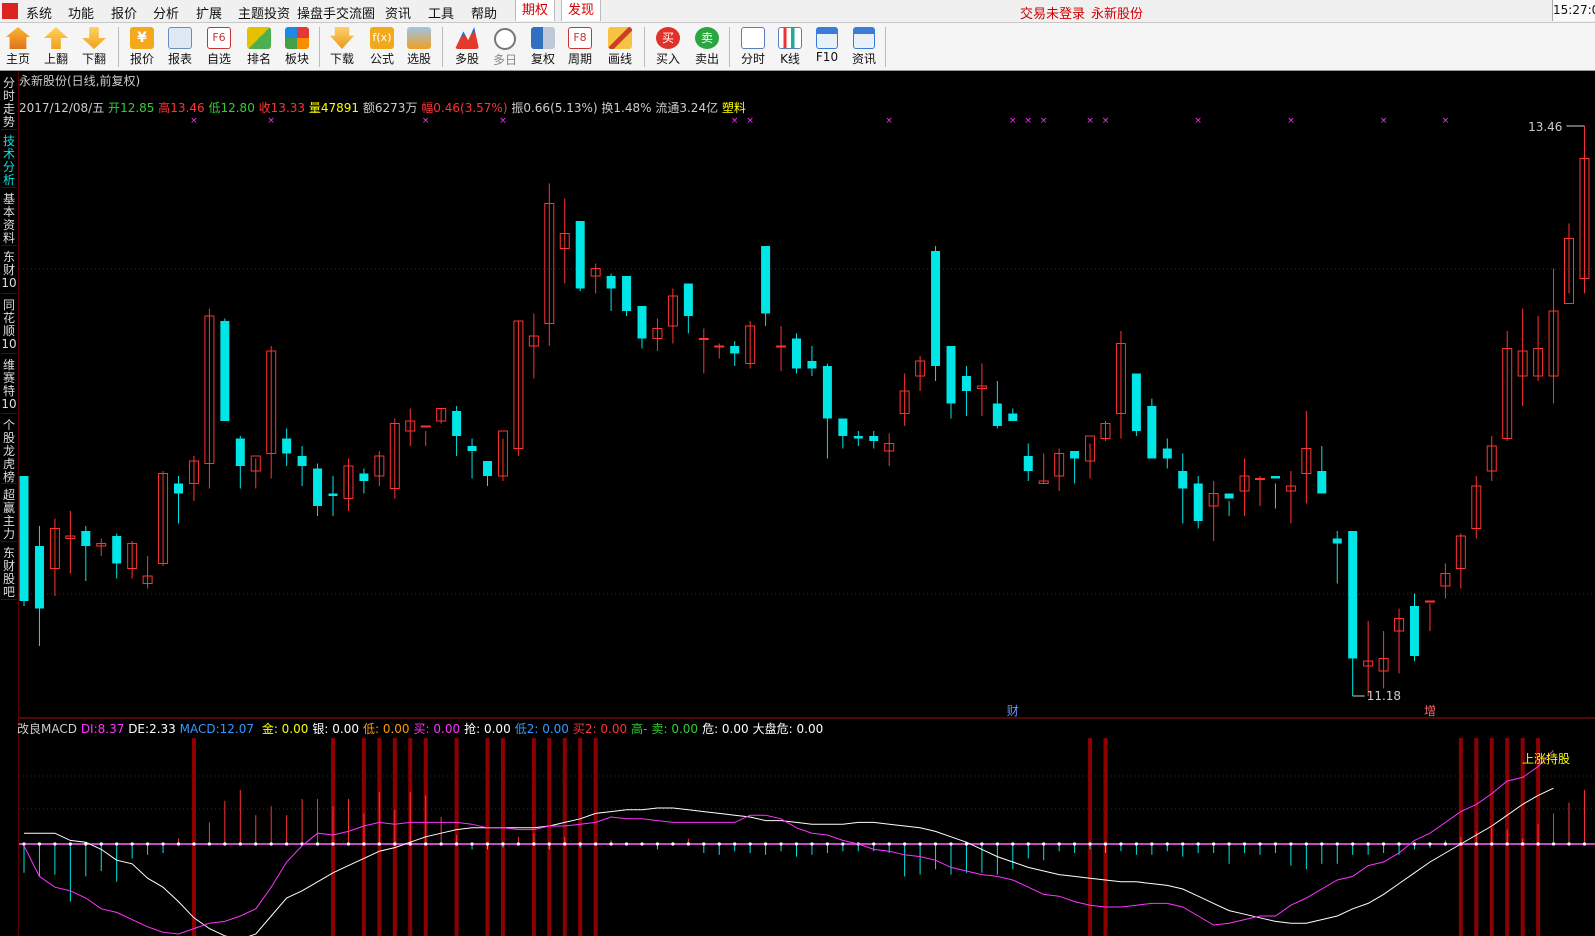 The height and width of the screenshot is (936, 1595). I want to click on side-tab-dragon-tiger: 个股龙虎榜, so click(9, 451).